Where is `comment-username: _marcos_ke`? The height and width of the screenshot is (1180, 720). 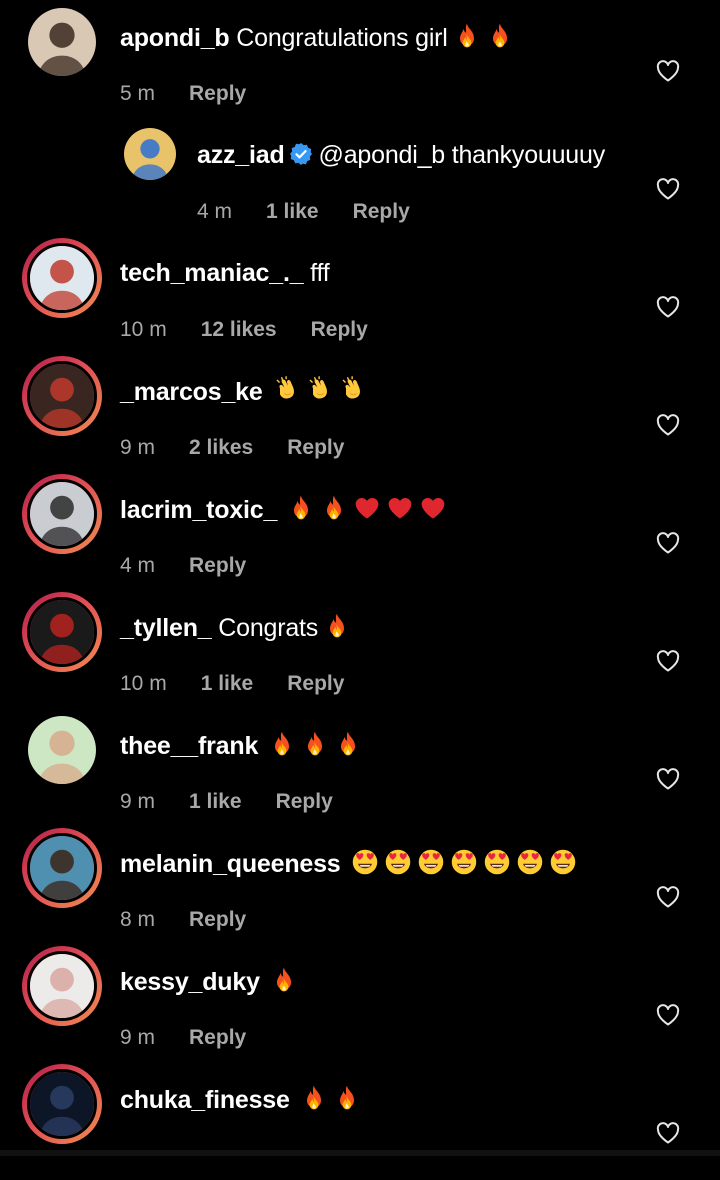
comment-username: _marcos_ke is located at coordinates (191, 392).